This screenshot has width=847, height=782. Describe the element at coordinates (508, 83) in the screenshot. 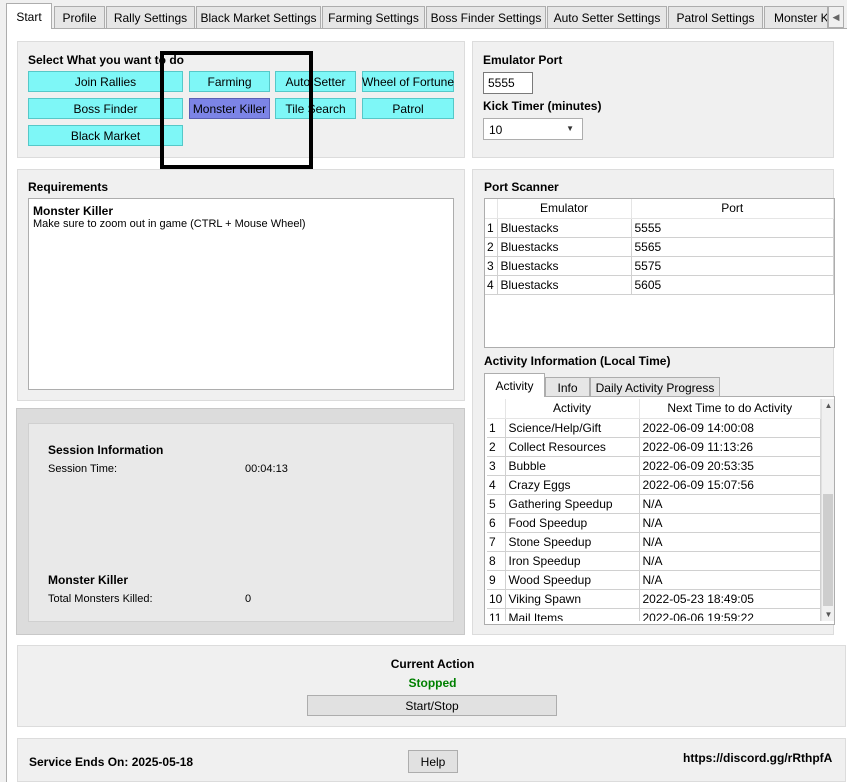

I see `emulator-port-input: 5555` at that location.